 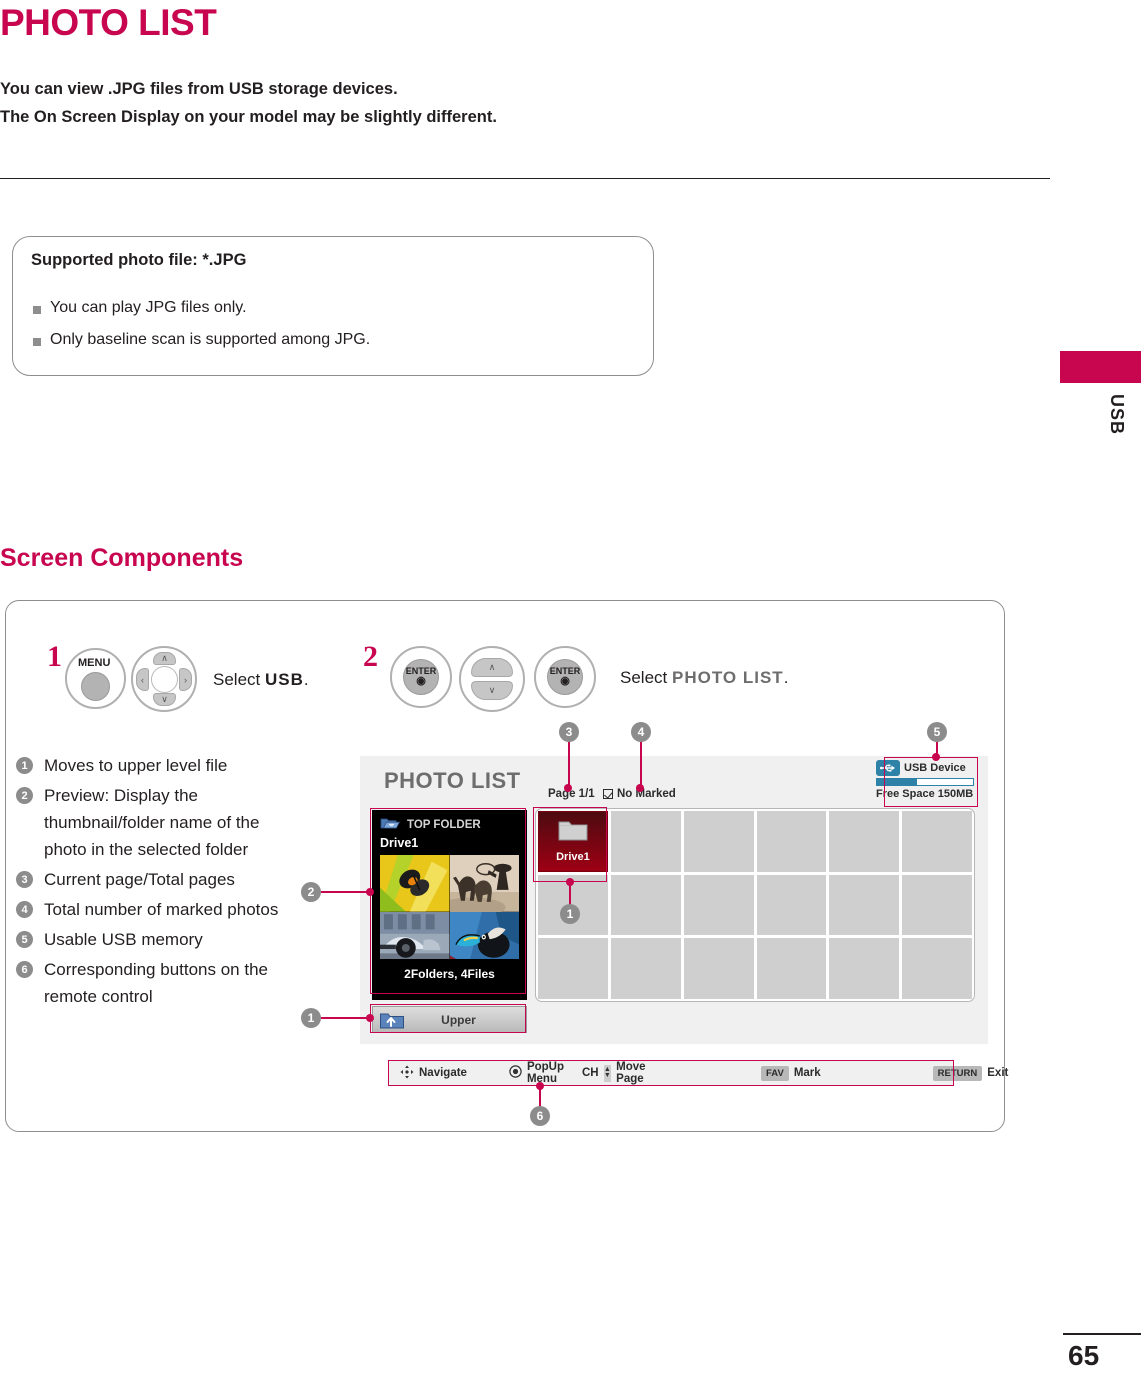 I want to click on step-2-instruction-prefix: Select, so click(x=646, y=677).